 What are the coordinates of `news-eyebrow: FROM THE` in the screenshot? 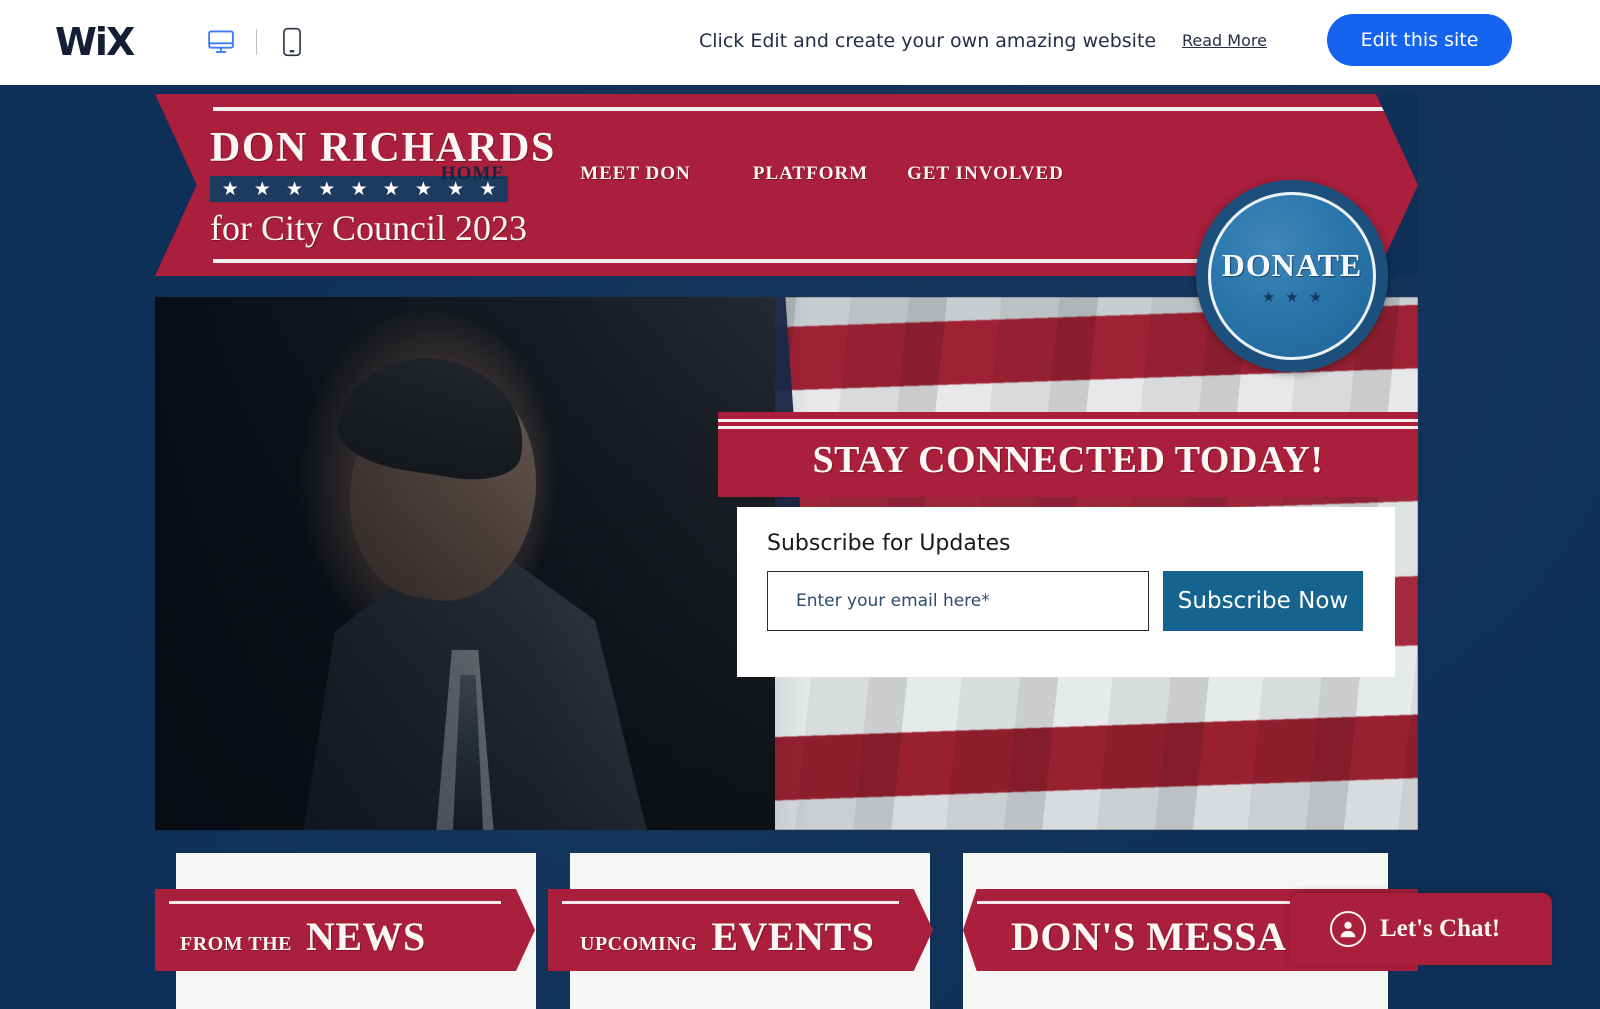 It's located at (236, 944).